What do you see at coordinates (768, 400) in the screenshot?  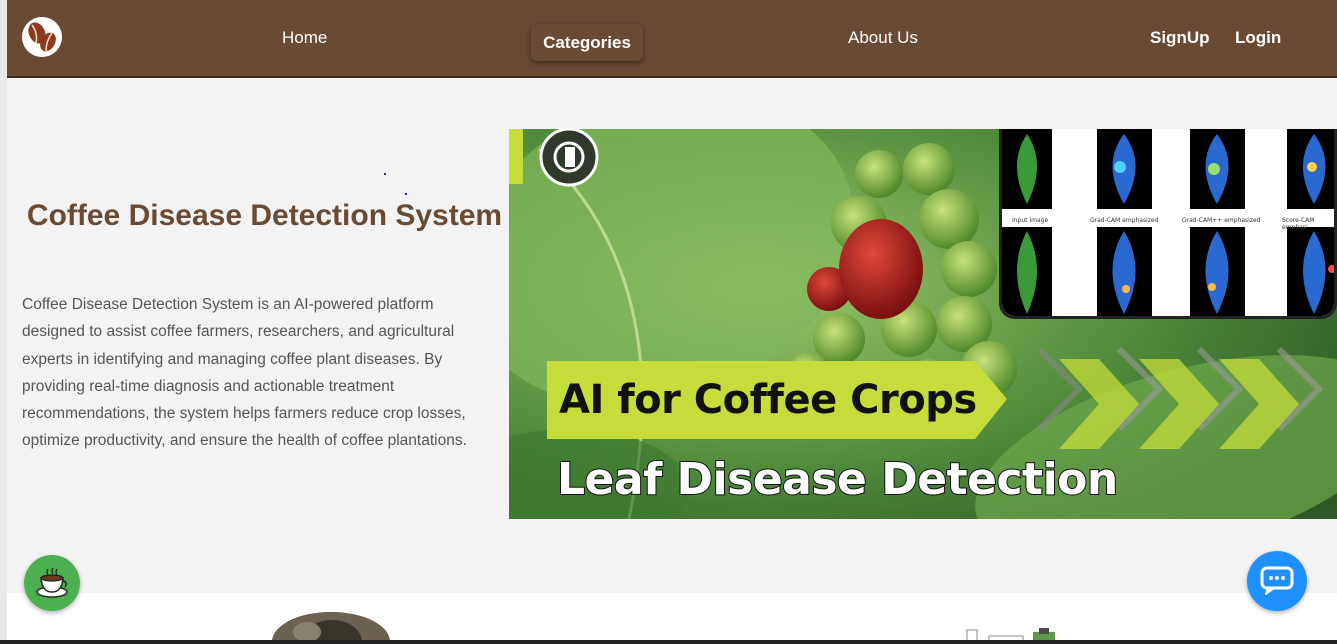 I see `banner-headline: AI for Coffee Crops` at bounding box center [768, 400].